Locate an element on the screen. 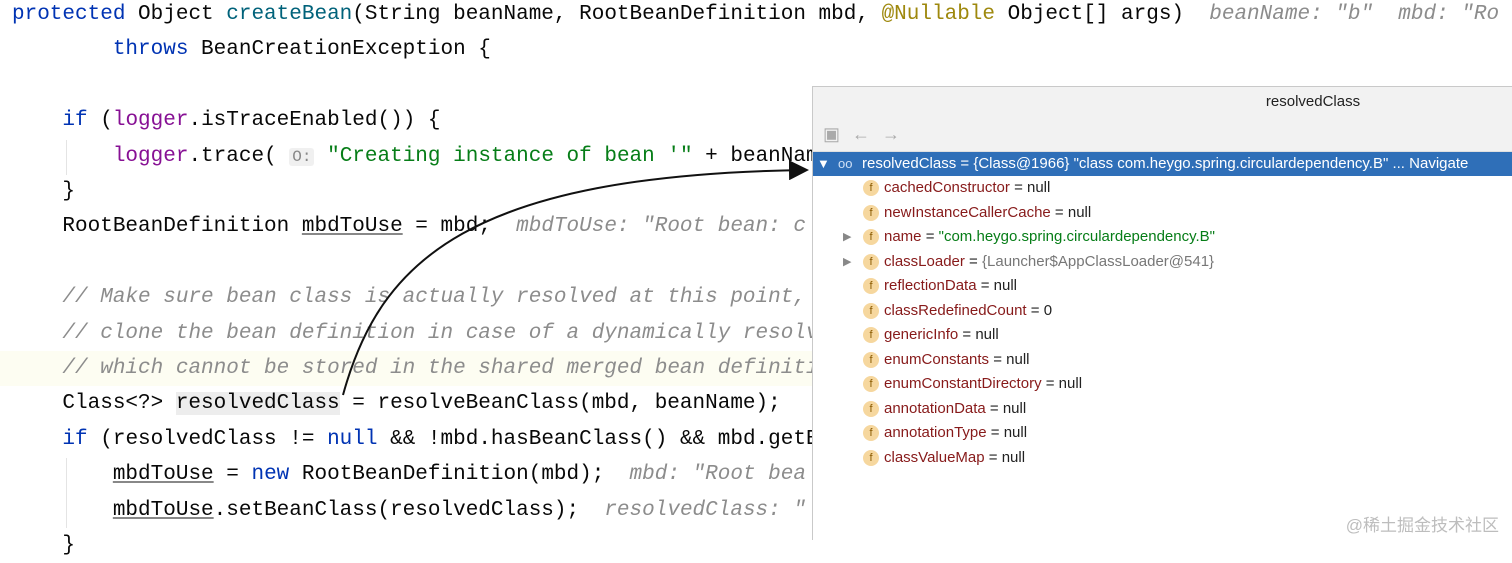 The image size is (1512, 563). field-name: annotationType is located at coordinates (935, 432).